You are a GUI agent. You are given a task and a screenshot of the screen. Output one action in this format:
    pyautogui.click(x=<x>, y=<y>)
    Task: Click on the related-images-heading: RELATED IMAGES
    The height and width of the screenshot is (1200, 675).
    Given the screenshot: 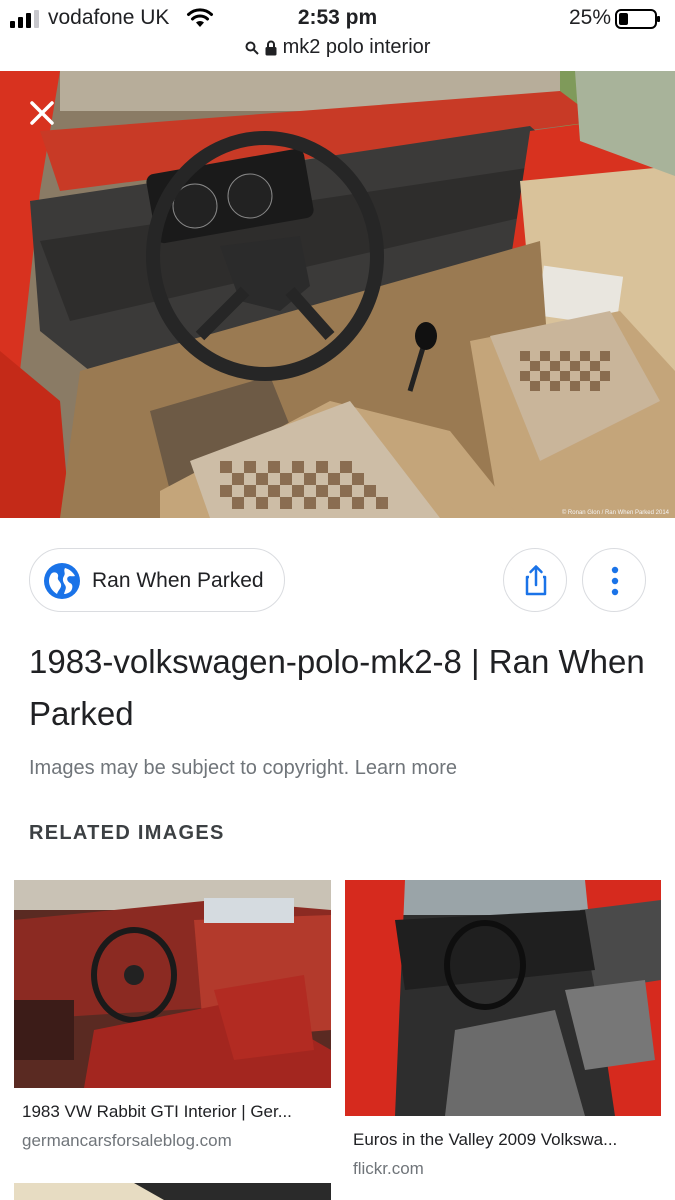 What is the action you would take?
    pyautogui.click(x=127, y=833)
    